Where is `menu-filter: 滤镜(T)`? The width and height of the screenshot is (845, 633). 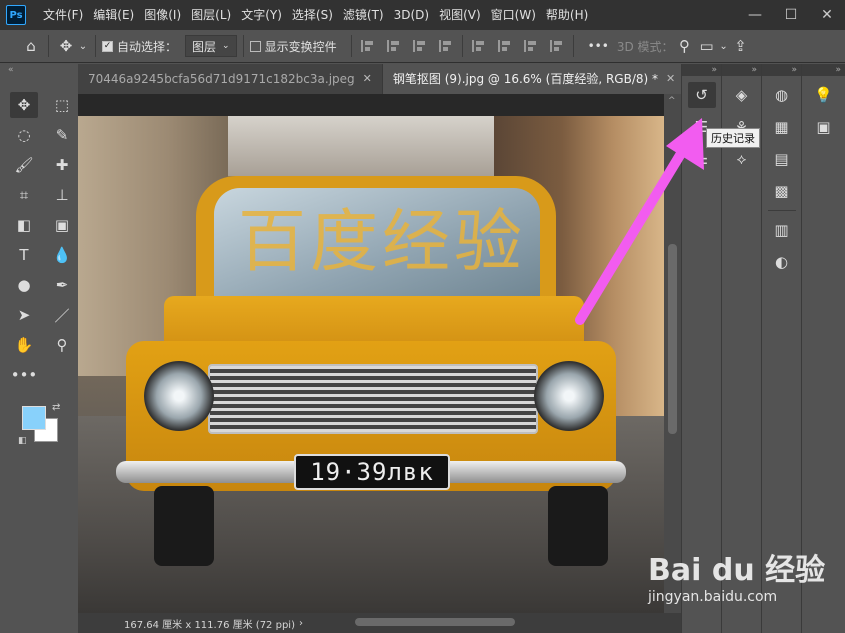
menu-filter: 滤镜(T) is located at coordinates (363, 15).